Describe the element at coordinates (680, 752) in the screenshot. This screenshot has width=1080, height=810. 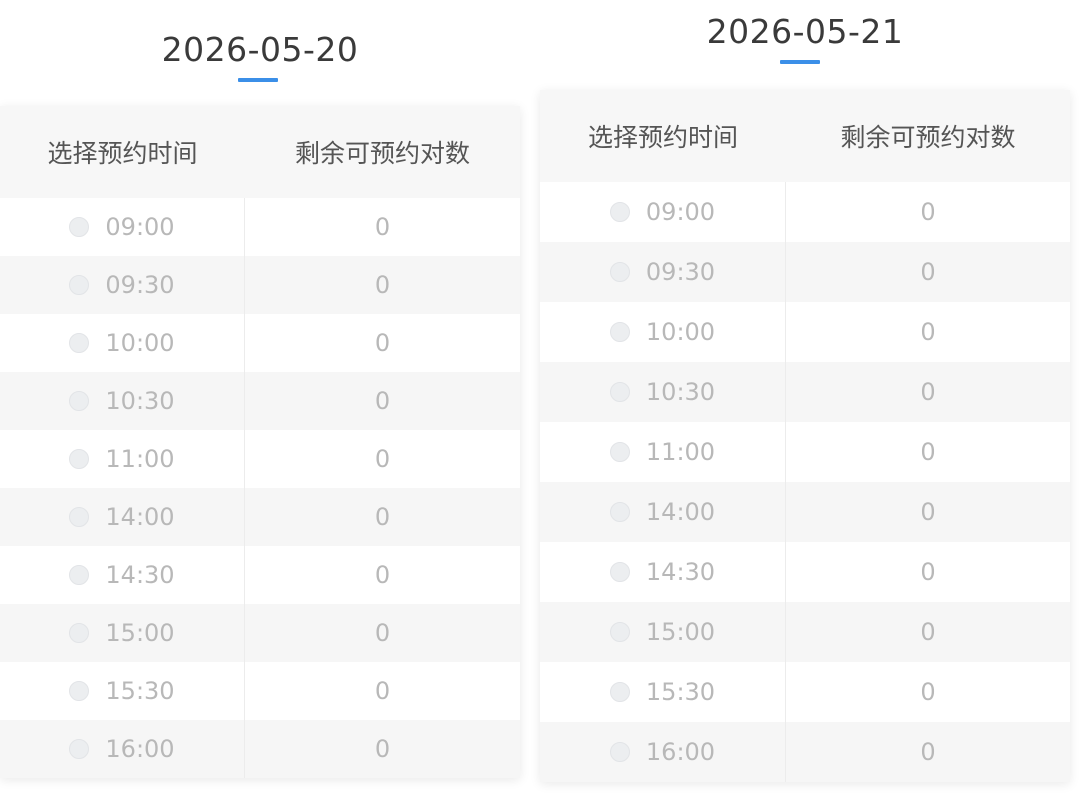
I see `time-slot-label: 16:00` at that location.